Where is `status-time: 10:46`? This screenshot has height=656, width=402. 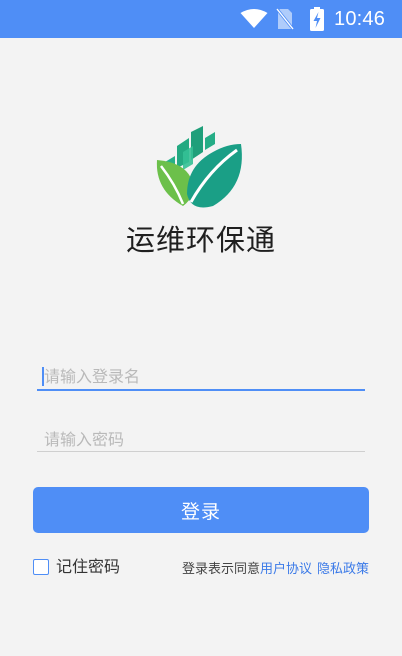 status-time: 10:46 is located at coordinates (360, 19).